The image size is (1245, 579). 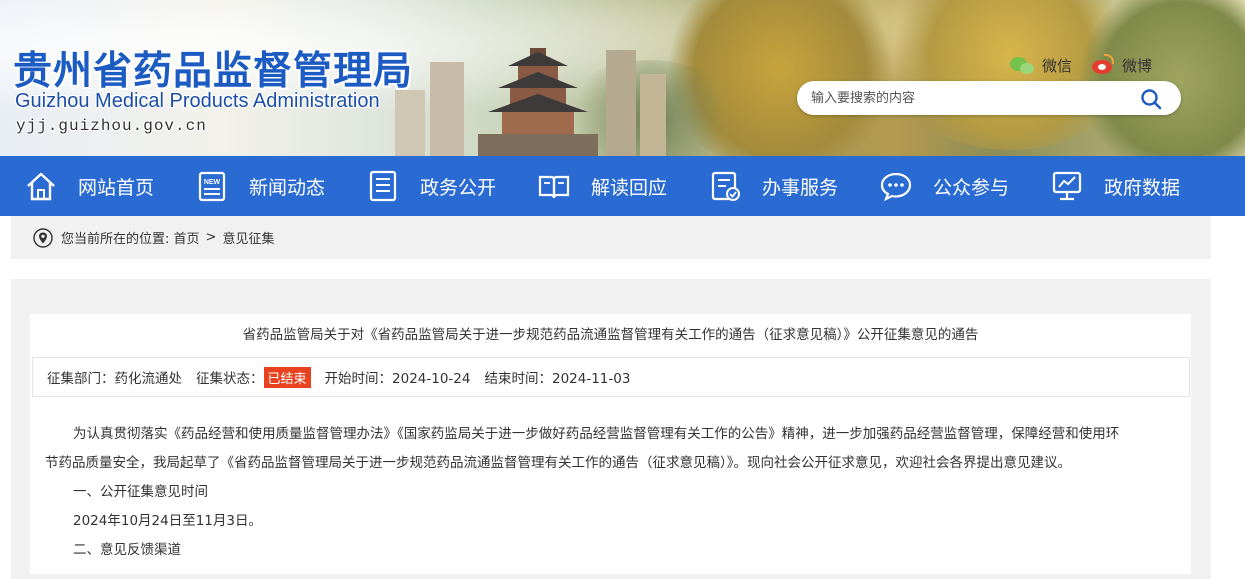 I want to click on search-box, so click(x=989, y=98).